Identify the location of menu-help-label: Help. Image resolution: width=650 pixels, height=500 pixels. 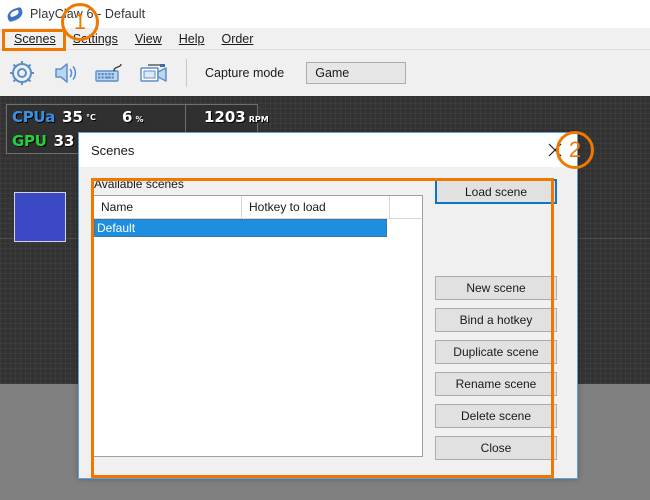
(191, 38).